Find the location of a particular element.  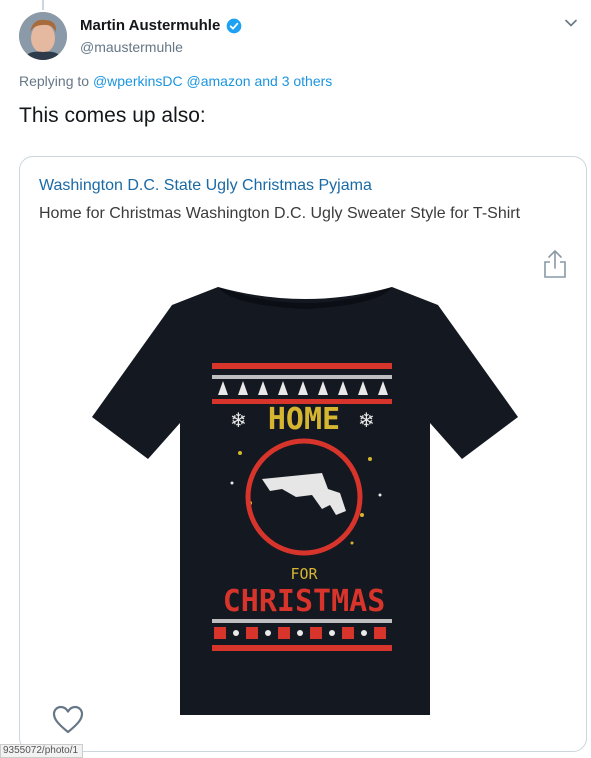

replying-prefix: Replying to is located at coordinates (54, 81).